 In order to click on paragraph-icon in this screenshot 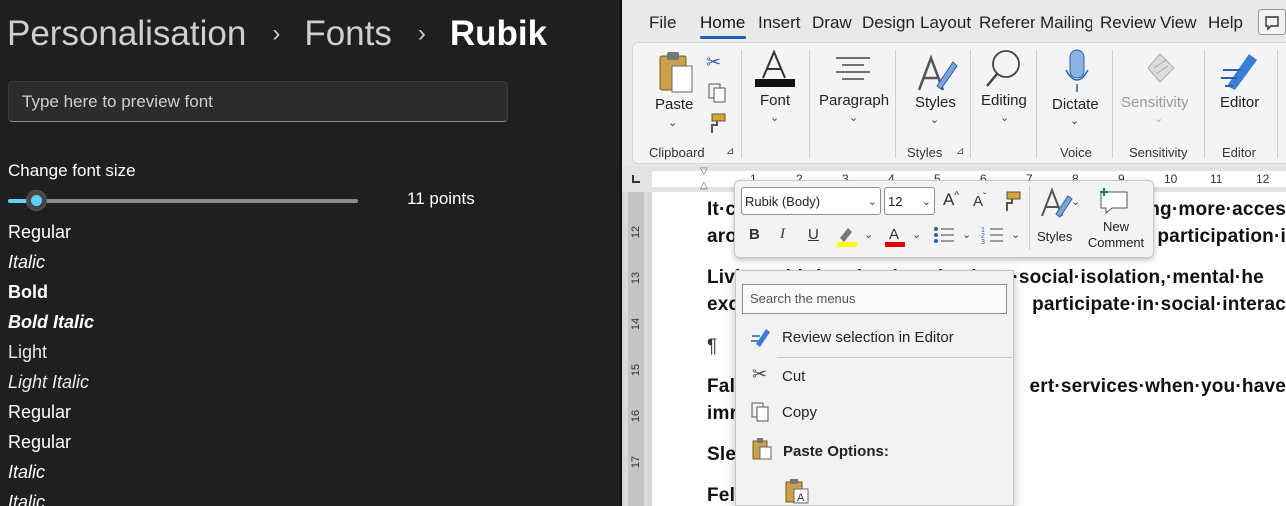, I will do `click(853, 68)`.